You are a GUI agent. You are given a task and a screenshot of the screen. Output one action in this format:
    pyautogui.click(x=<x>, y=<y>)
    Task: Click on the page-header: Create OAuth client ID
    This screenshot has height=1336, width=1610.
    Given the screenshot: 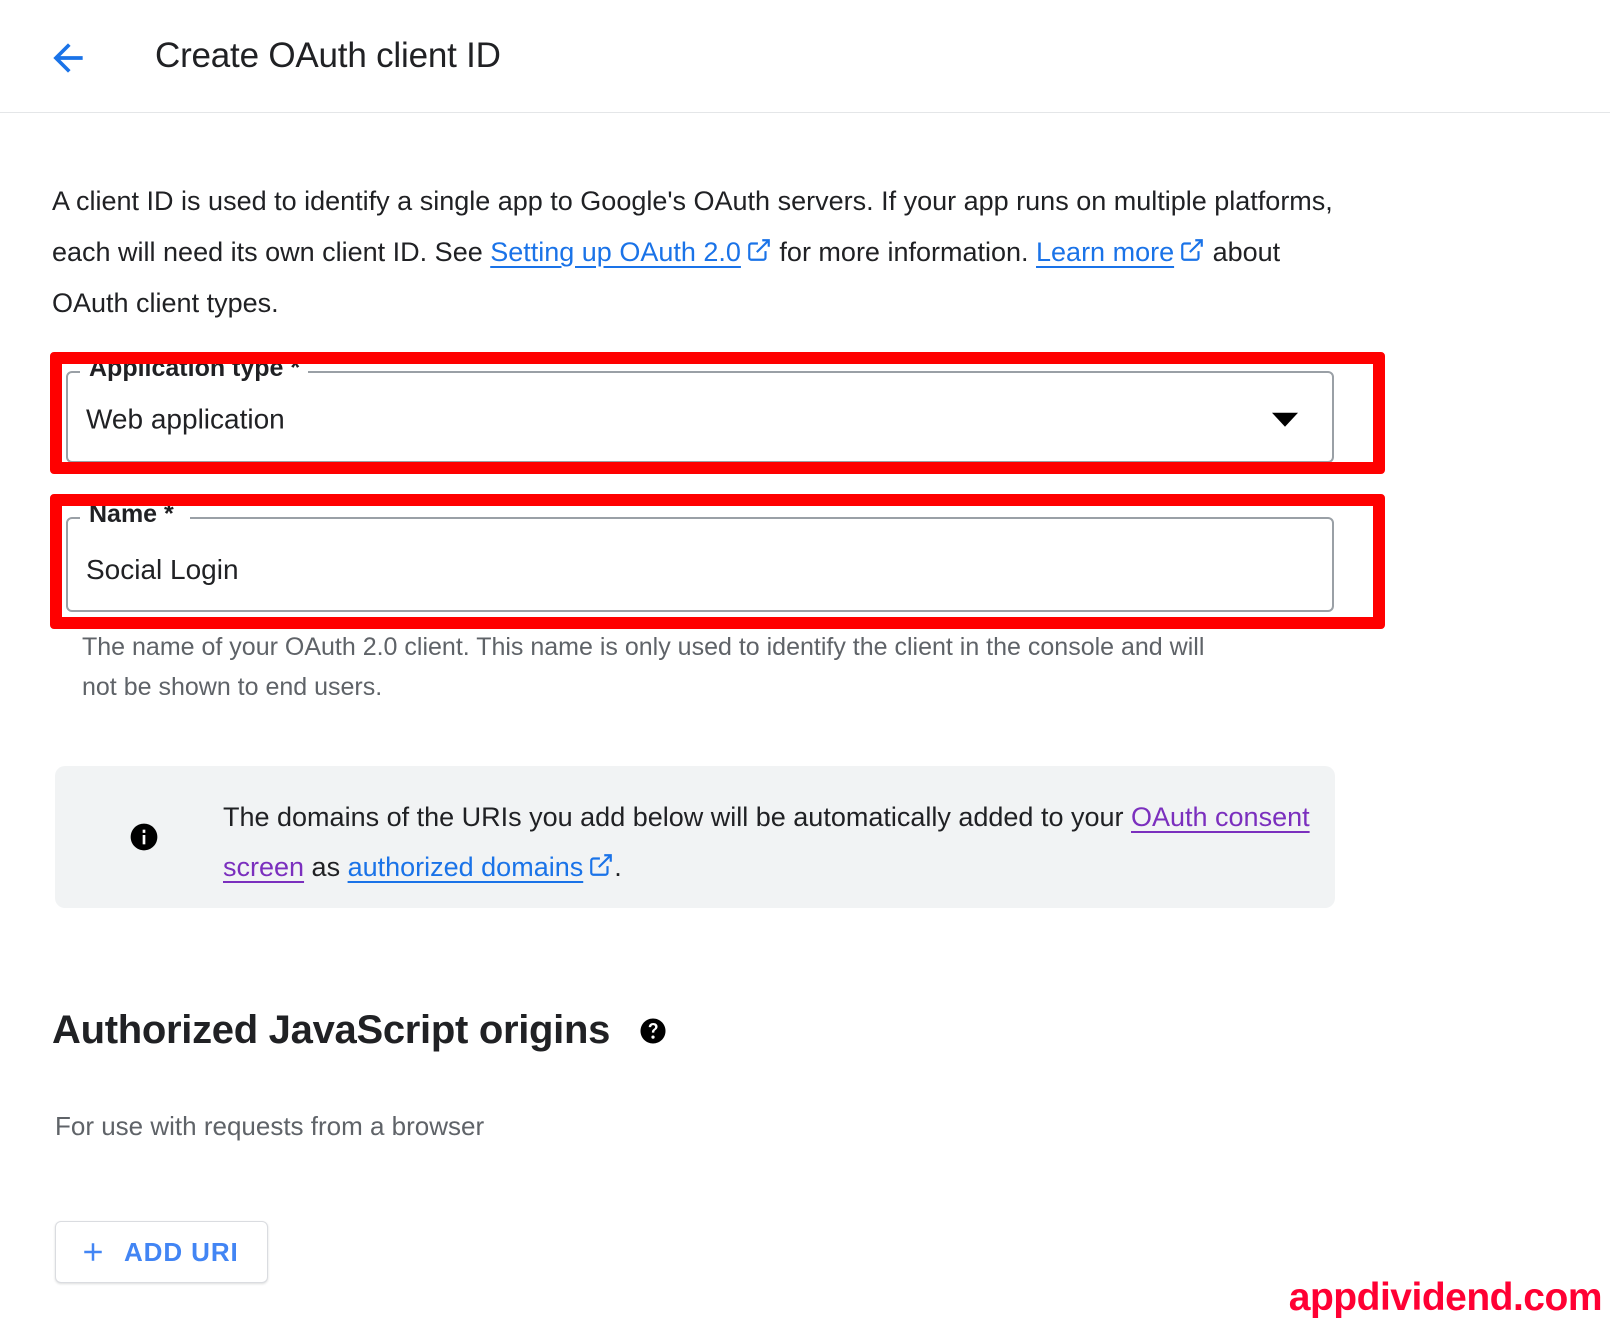 What is the action you would take?
    pyautogui.click(x=805, y=56)
    